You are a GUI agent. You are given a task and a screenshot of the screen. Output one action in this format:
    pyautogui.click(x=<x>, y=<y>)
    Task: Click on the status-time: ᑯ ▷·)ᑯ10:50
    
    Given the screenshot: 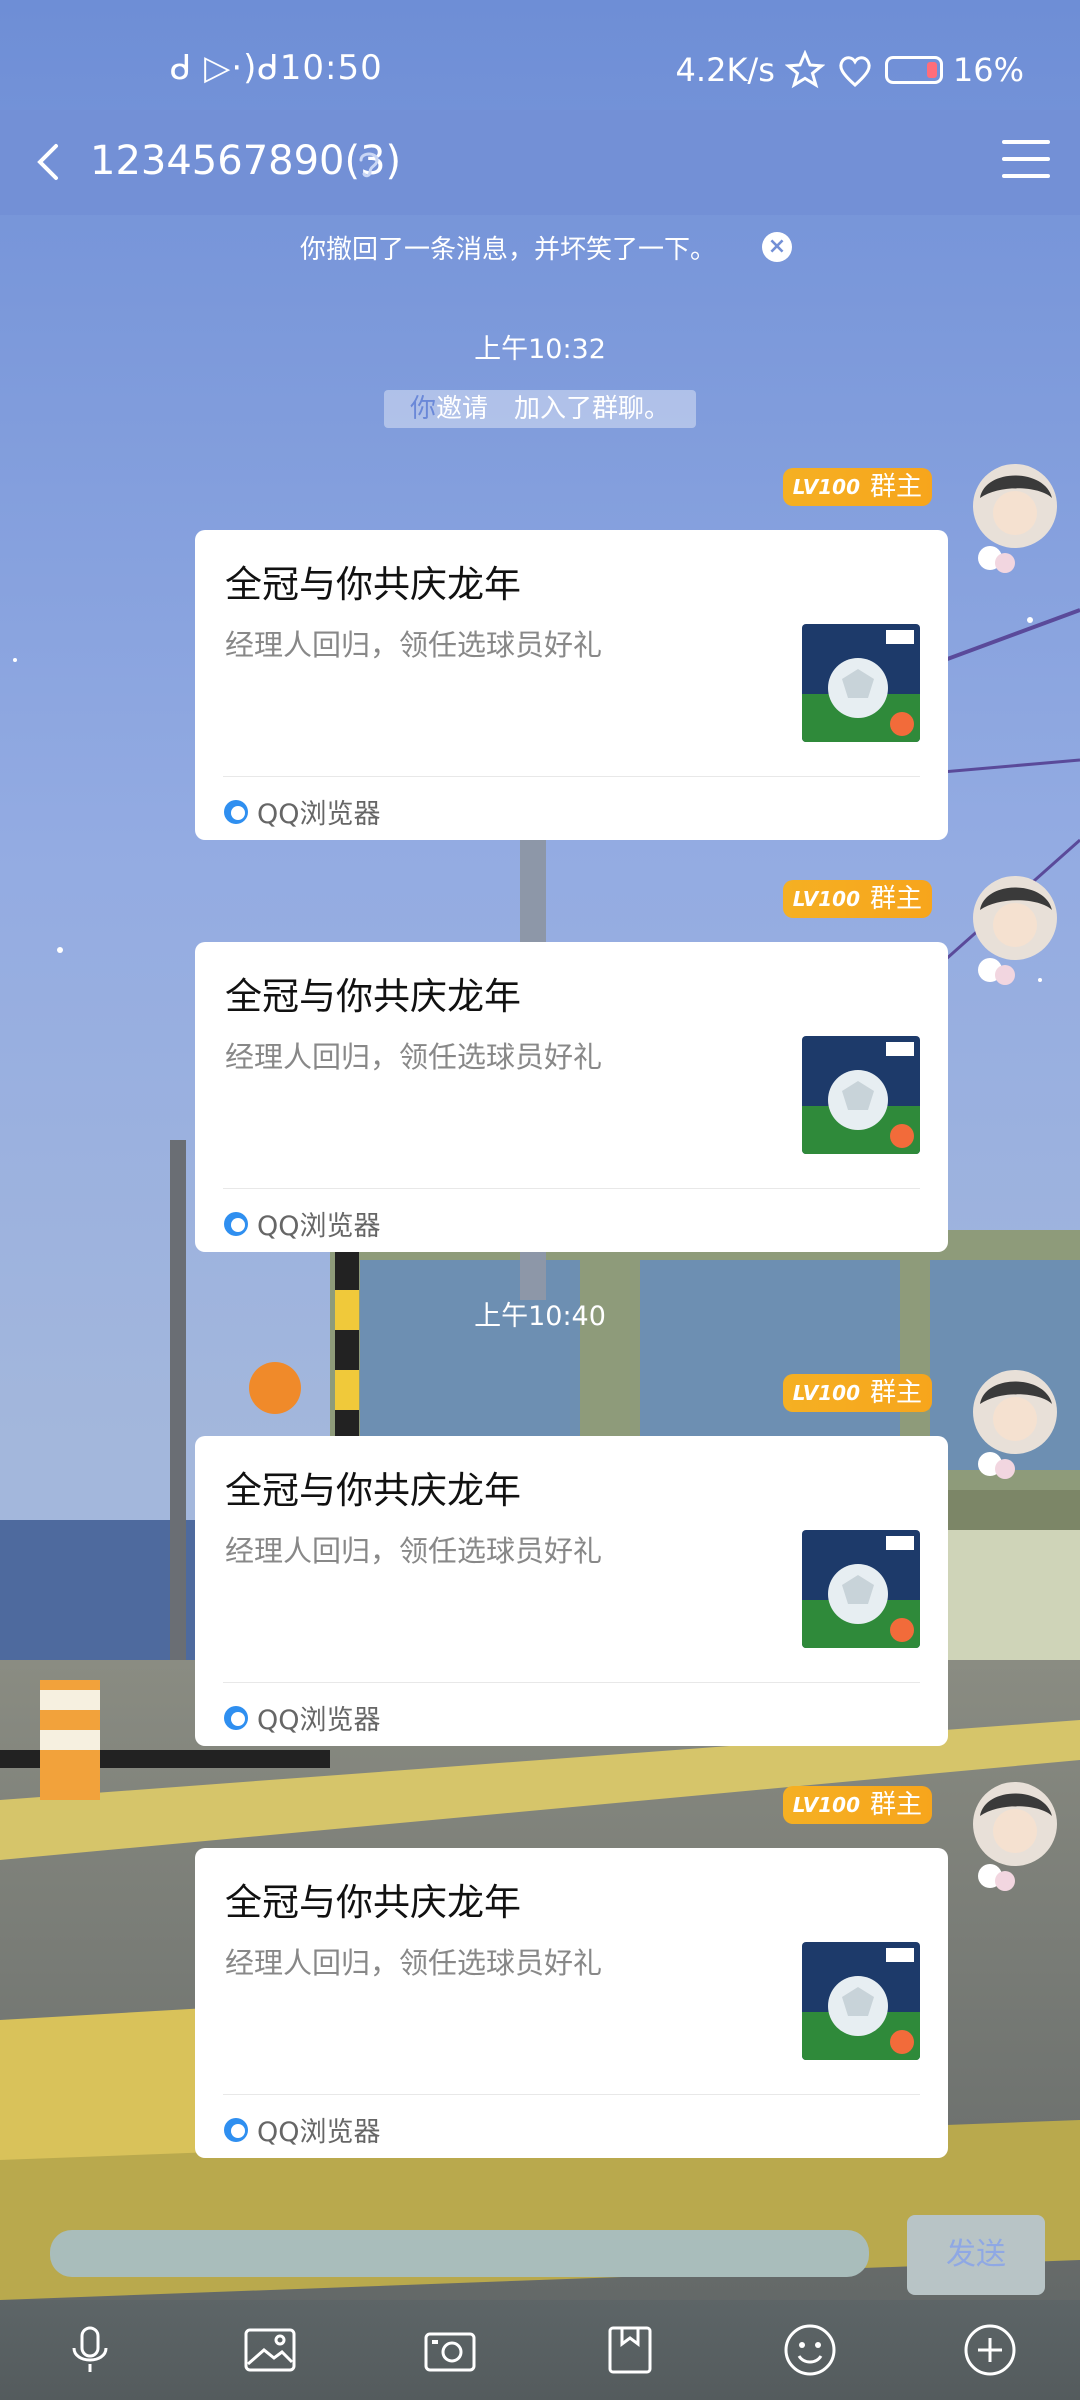 What is the action you would take?
    pyautogui.click(x=276, y=68)
    